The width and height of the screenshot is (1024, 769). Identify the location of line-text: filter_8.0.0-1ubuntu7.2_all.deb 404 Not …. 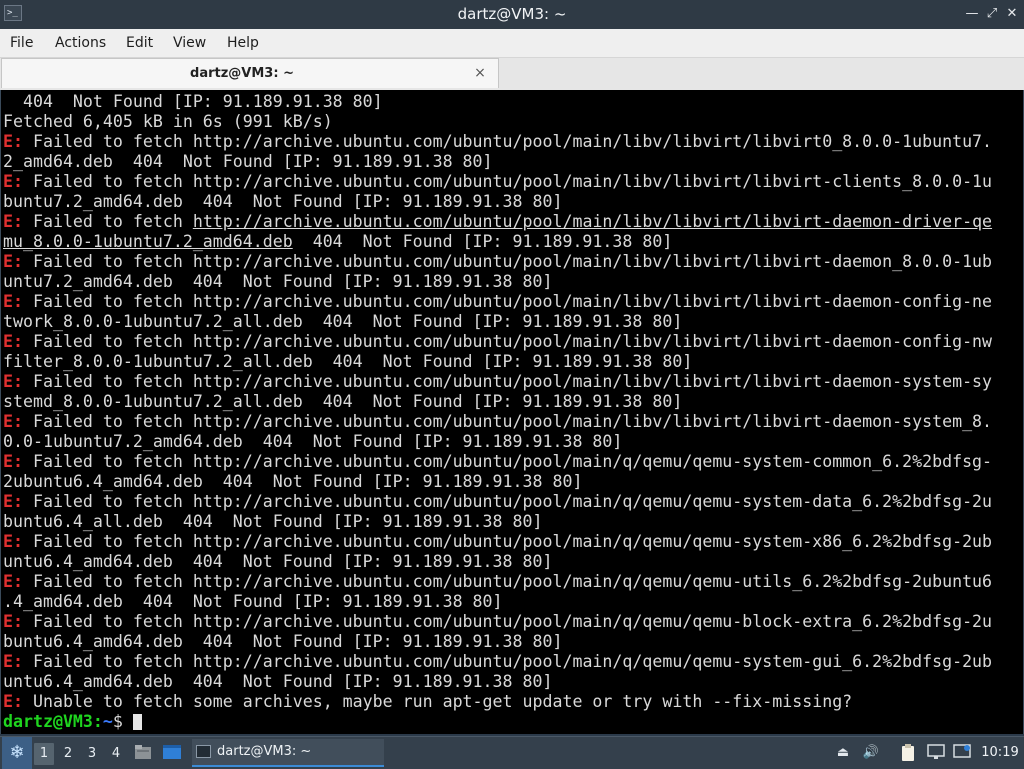
(348, 361).